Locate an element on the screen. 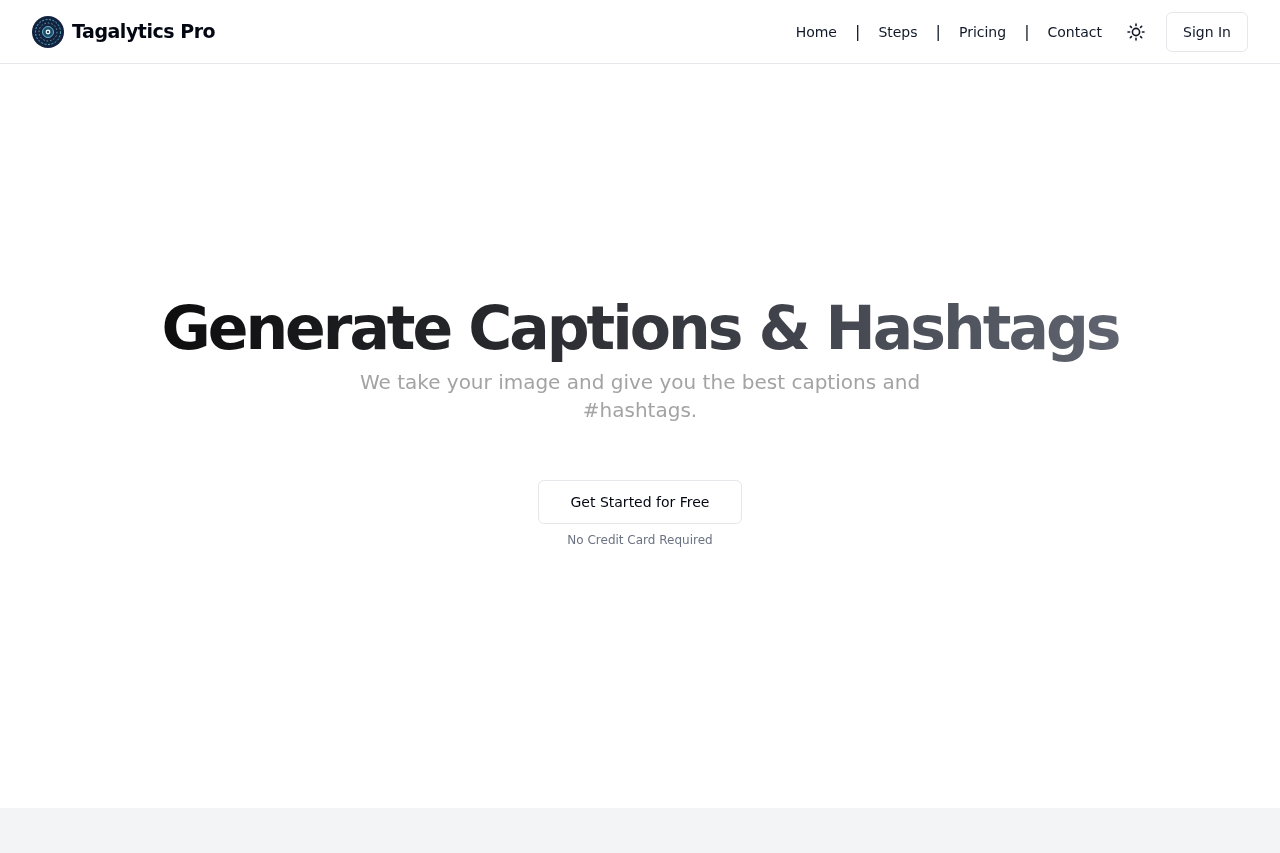 The height and width of the screenshot is (853, 1280). no-credit-card-note: No Credit Card Required is located at coordinates (640, 540).